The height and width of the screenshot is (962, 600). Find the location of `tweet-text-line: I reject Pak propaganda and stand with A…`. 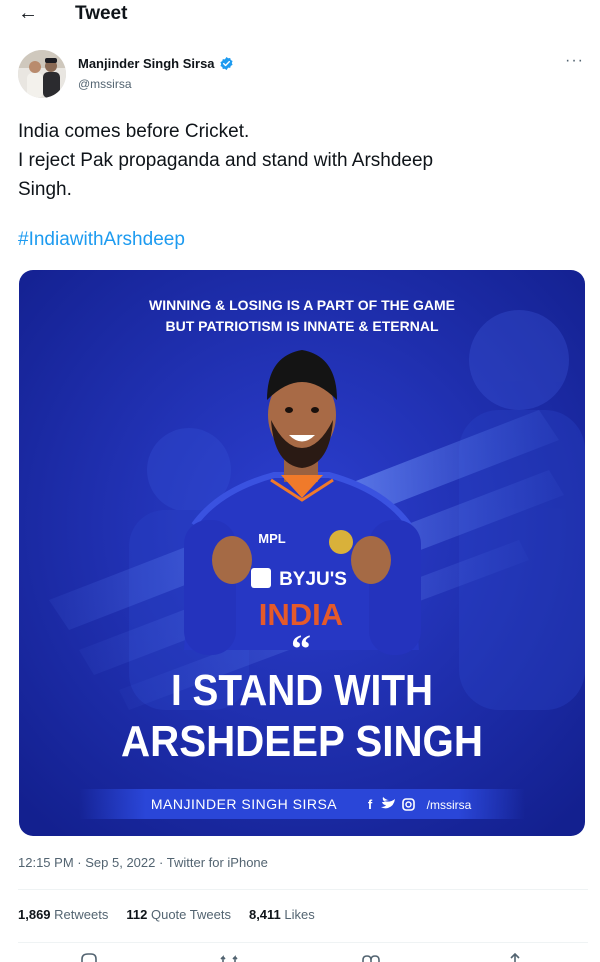

tweet-text-line: I reject Pak propaganda and stand with A… is located at coordinates (226, 160).